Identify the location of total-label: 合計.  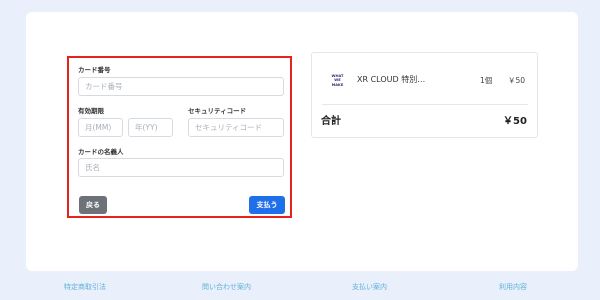
(331, 121).